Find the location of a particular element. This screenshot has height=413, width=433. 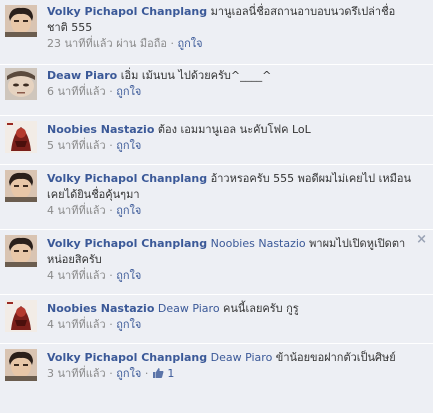

comment-text: เอิ่ม เม้นบน ไปด้วยครับ^____^ is located at coordinates (194, 75).